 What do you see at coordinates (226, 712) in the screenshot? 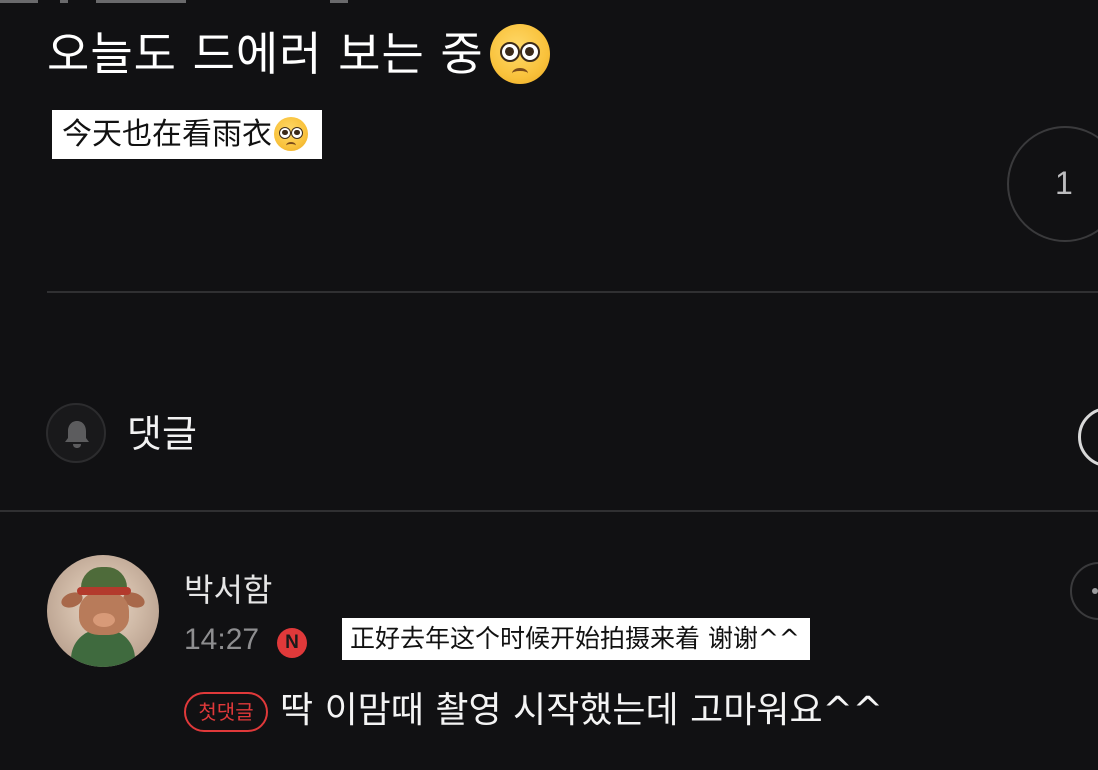
I see `first-comment-badge: 첫댓글` at bounding box center [226, 712].